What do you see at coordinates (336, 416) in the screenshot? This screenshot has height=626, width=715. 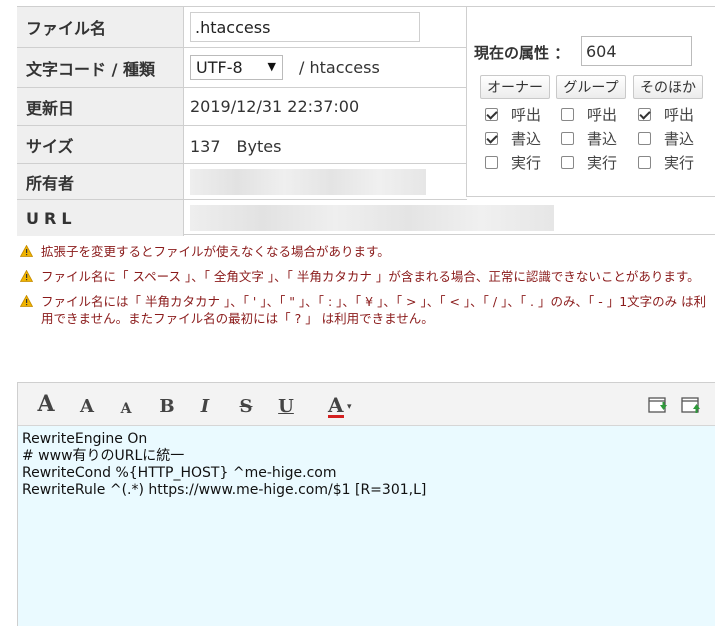 I see `text-color-swatch` at bounding box center [336, 416].